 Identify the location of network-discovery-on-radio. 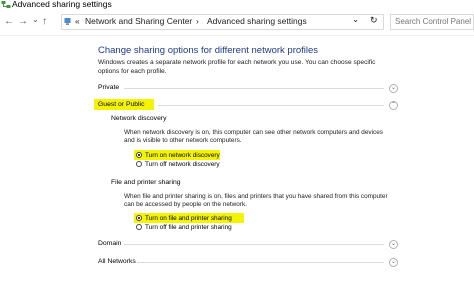
(139, 155).